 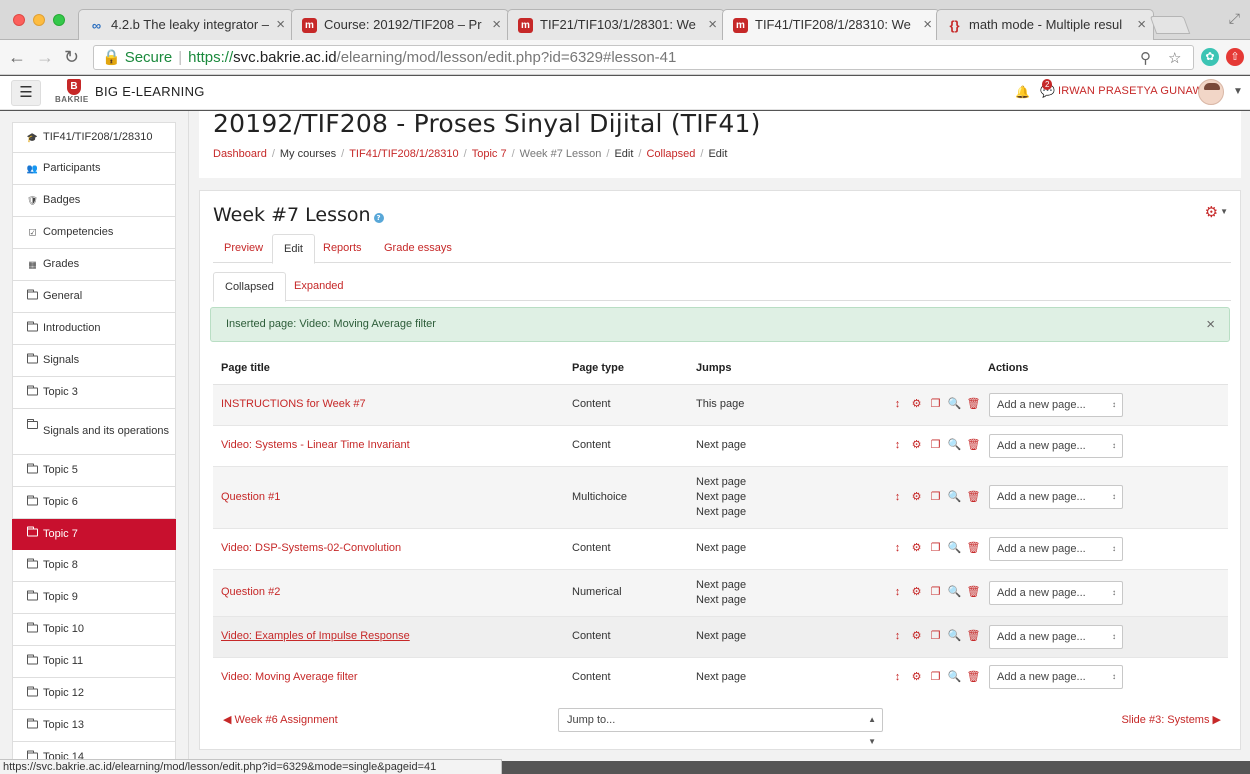 What do you see at coordinates (150, 91) in the screenshot?
I see `site-name: BIG E-LEARNING` at bounding box center [150, 91].